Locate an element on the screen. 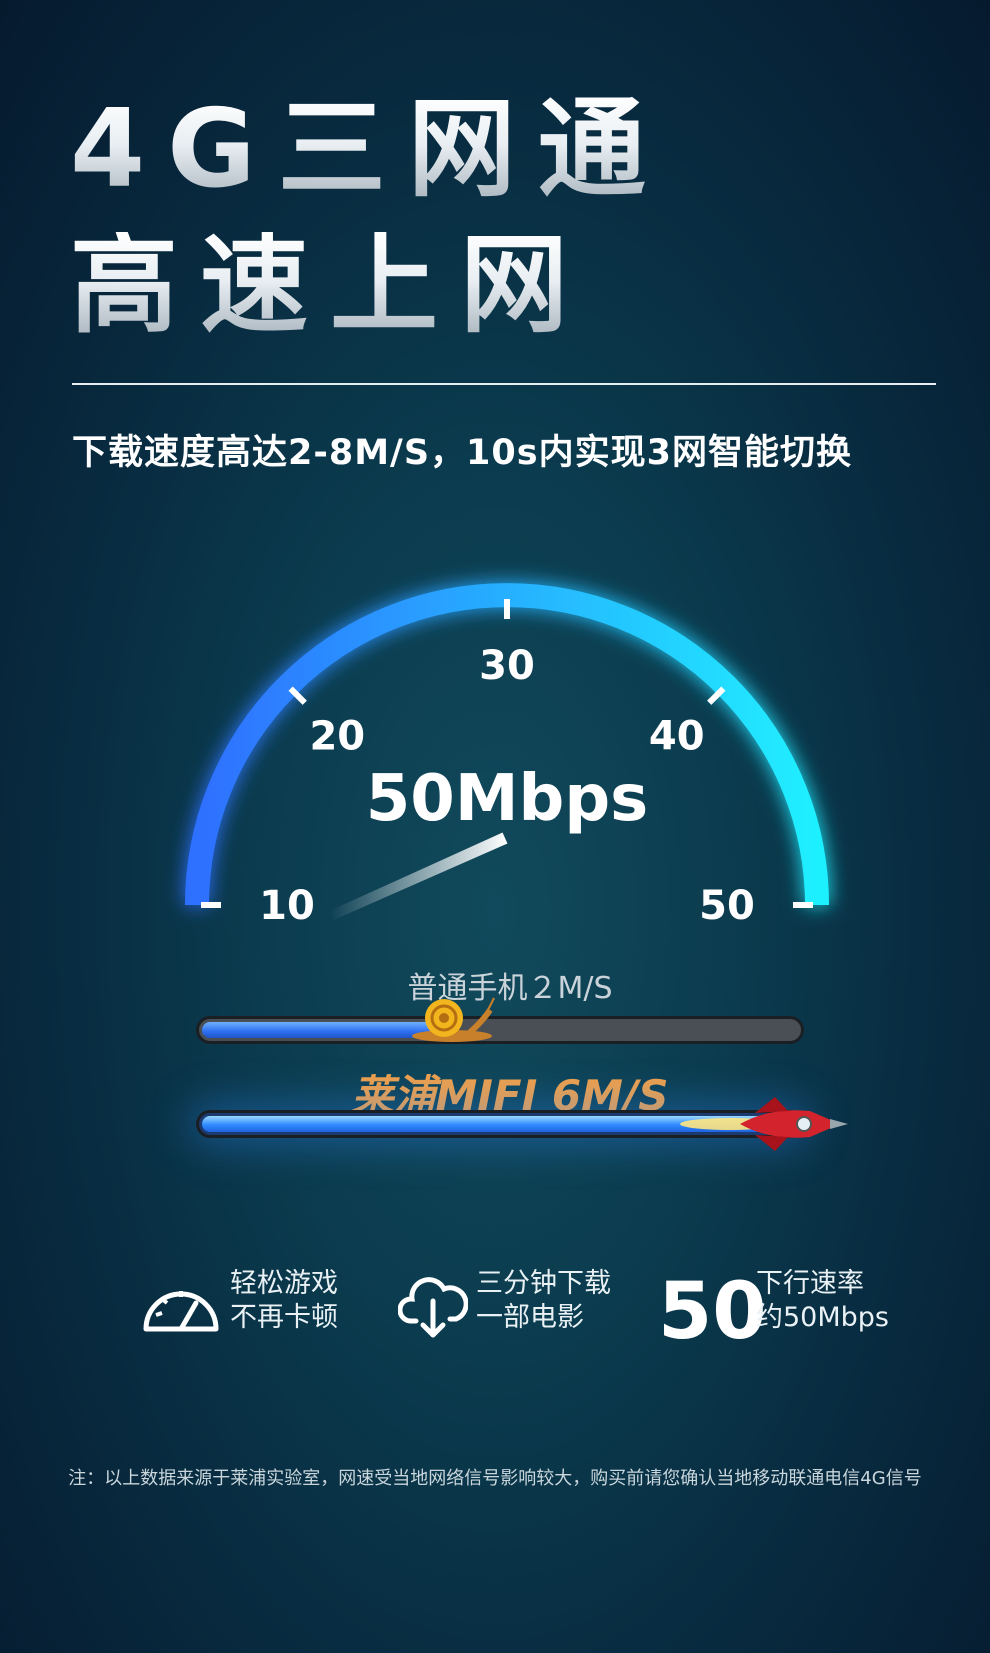 This screenshot has height=1653, width=990. feature-gaming-line-1: 轻松游戏 is located at coordinates (284, 1283).